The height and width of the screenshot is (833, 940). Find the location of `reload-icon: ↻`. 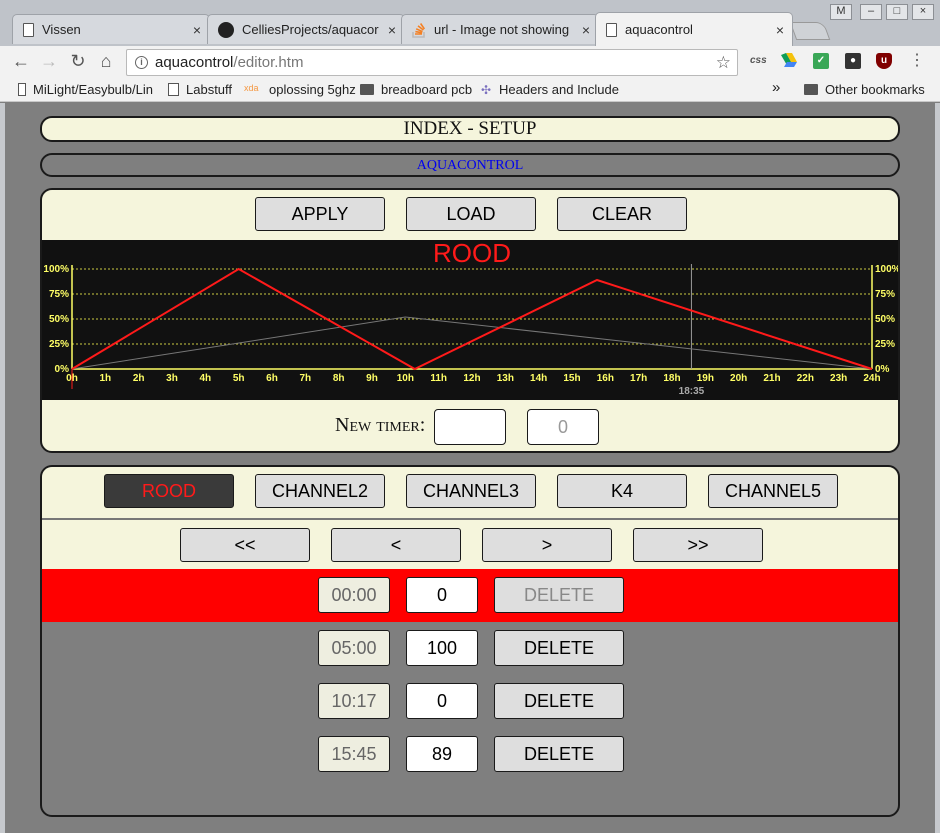

reload-icon: ↻ is located at coordinates (78, 61).